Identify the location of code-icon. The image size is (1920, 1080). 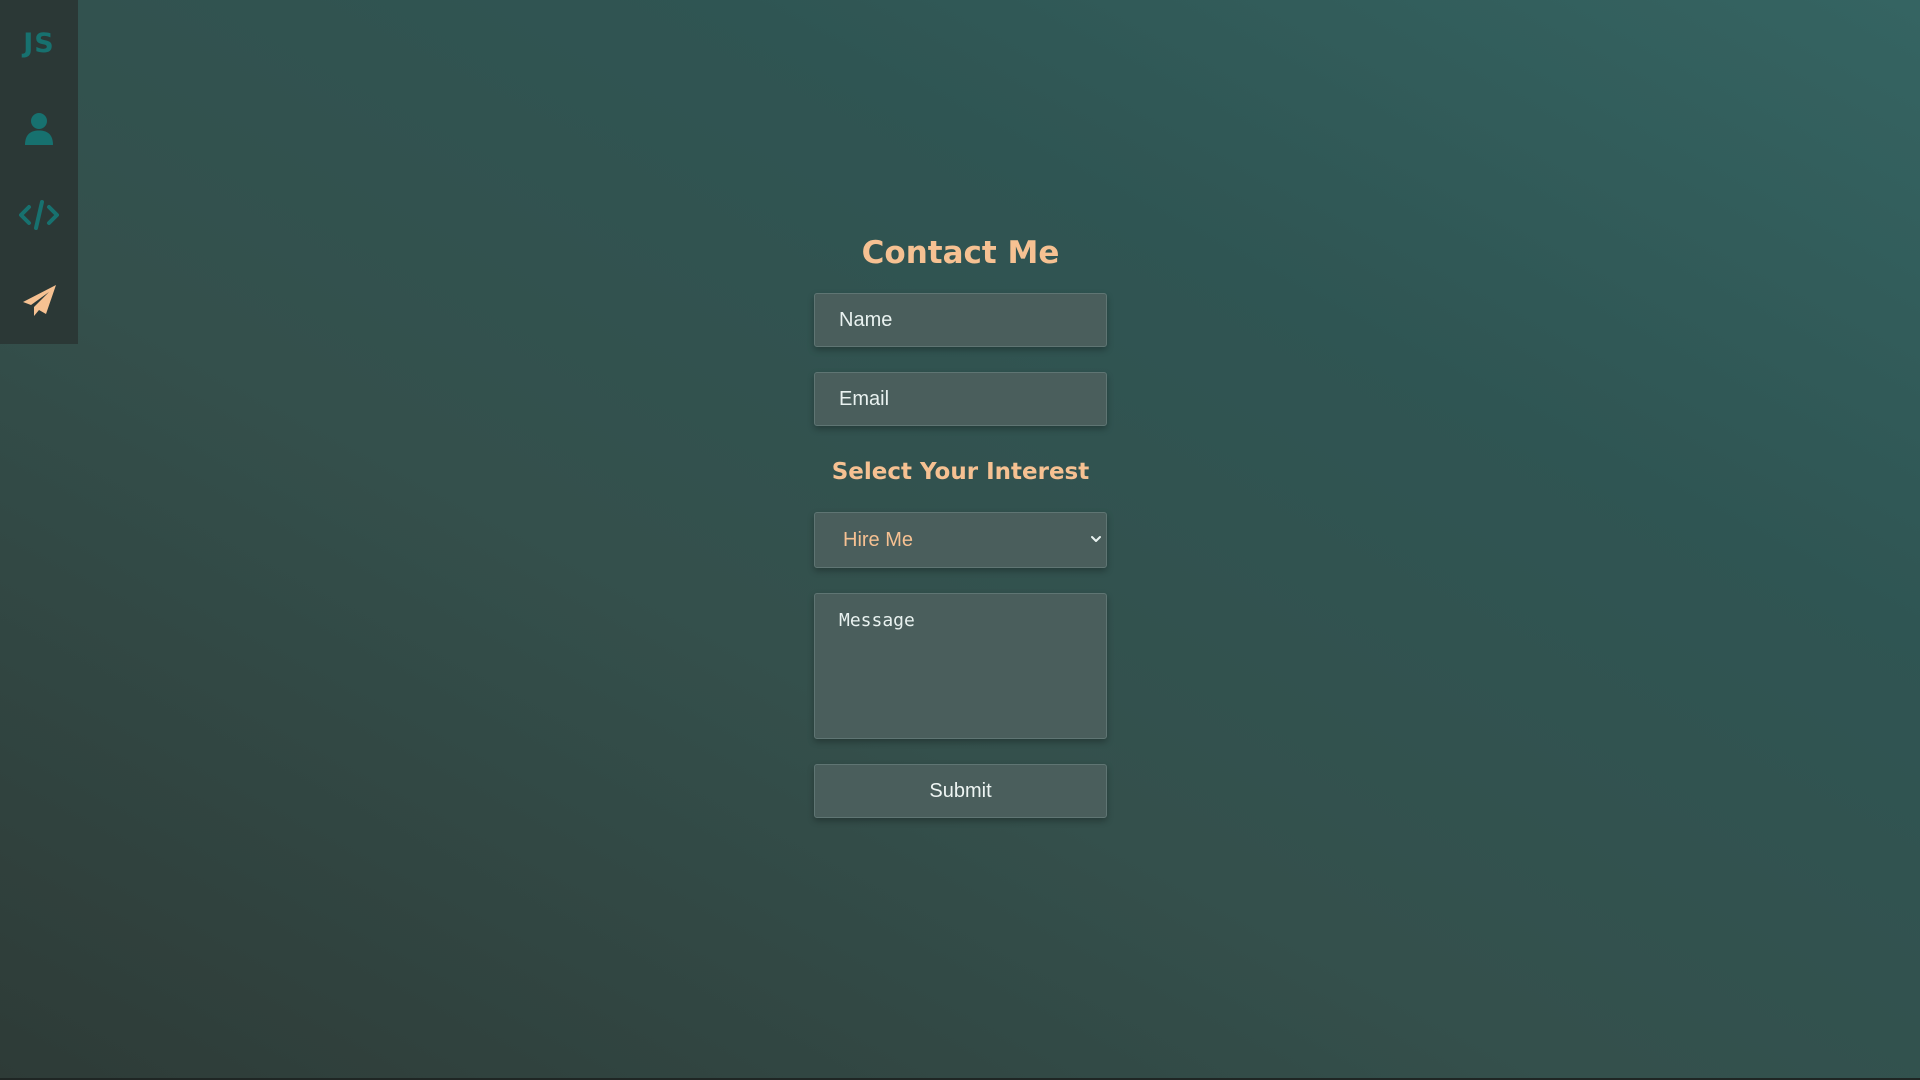
(39, 215).